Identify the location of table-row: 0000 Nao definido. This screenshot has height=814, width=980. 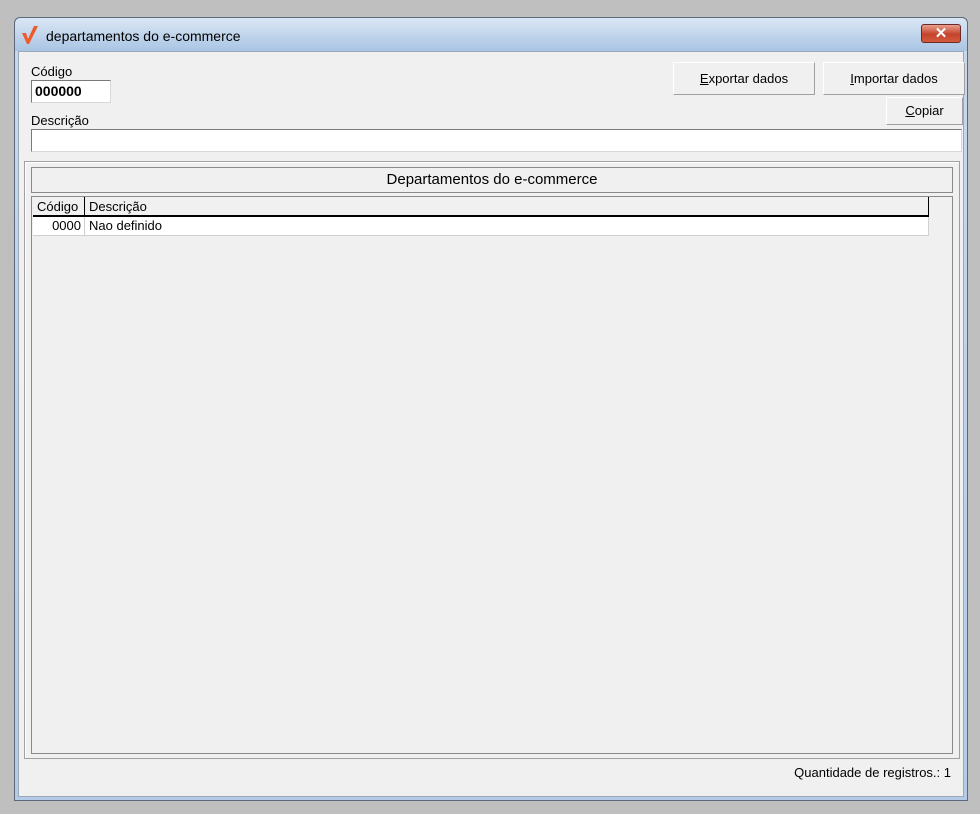
(481, 226).